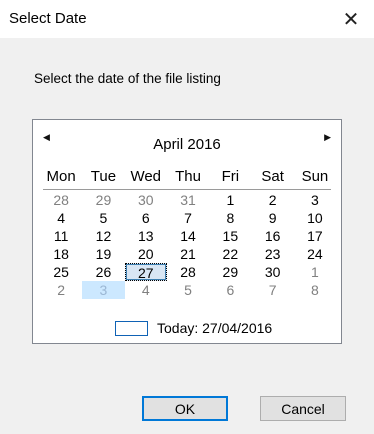 The height and width of the screenshot is (434, 374). What do you see at coordinates (187, 144) in the screenshot?
I see `month-title: April 2016` at bounding box center [187, 144].